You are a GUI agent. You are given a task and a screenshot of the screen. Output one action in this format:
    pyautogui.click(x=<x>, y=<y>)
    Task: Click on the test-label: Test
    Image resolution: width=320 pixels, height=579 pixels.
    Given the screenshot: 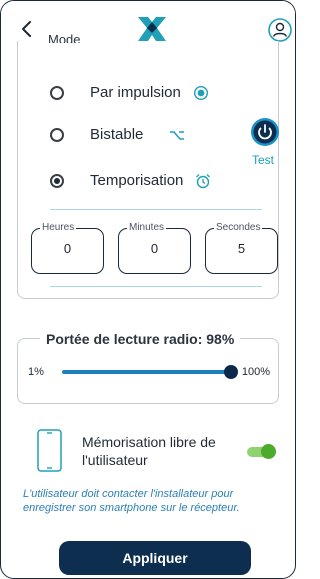 What is the action you would take?
    pyautogui.click(x=263, y=160)
    